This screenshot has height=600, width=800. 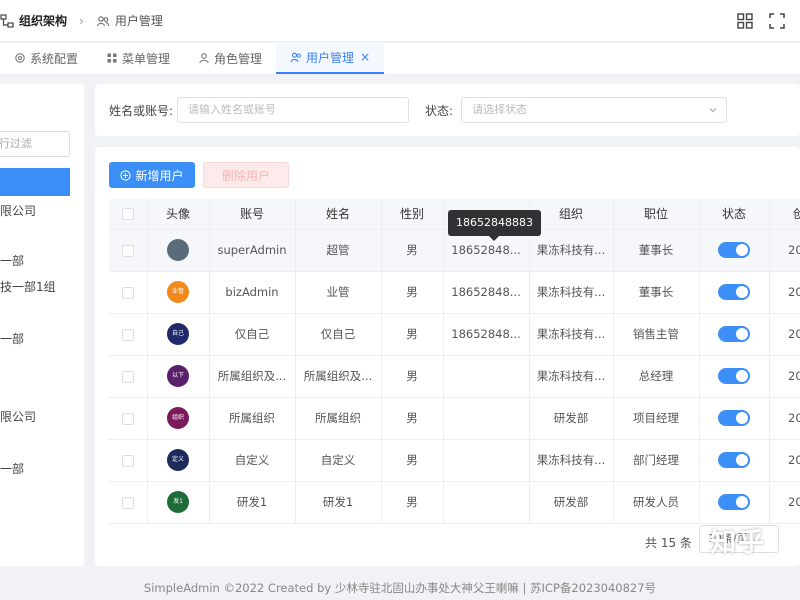 I want to click on tab-label: 角色管理, so click(x=238, y=58).